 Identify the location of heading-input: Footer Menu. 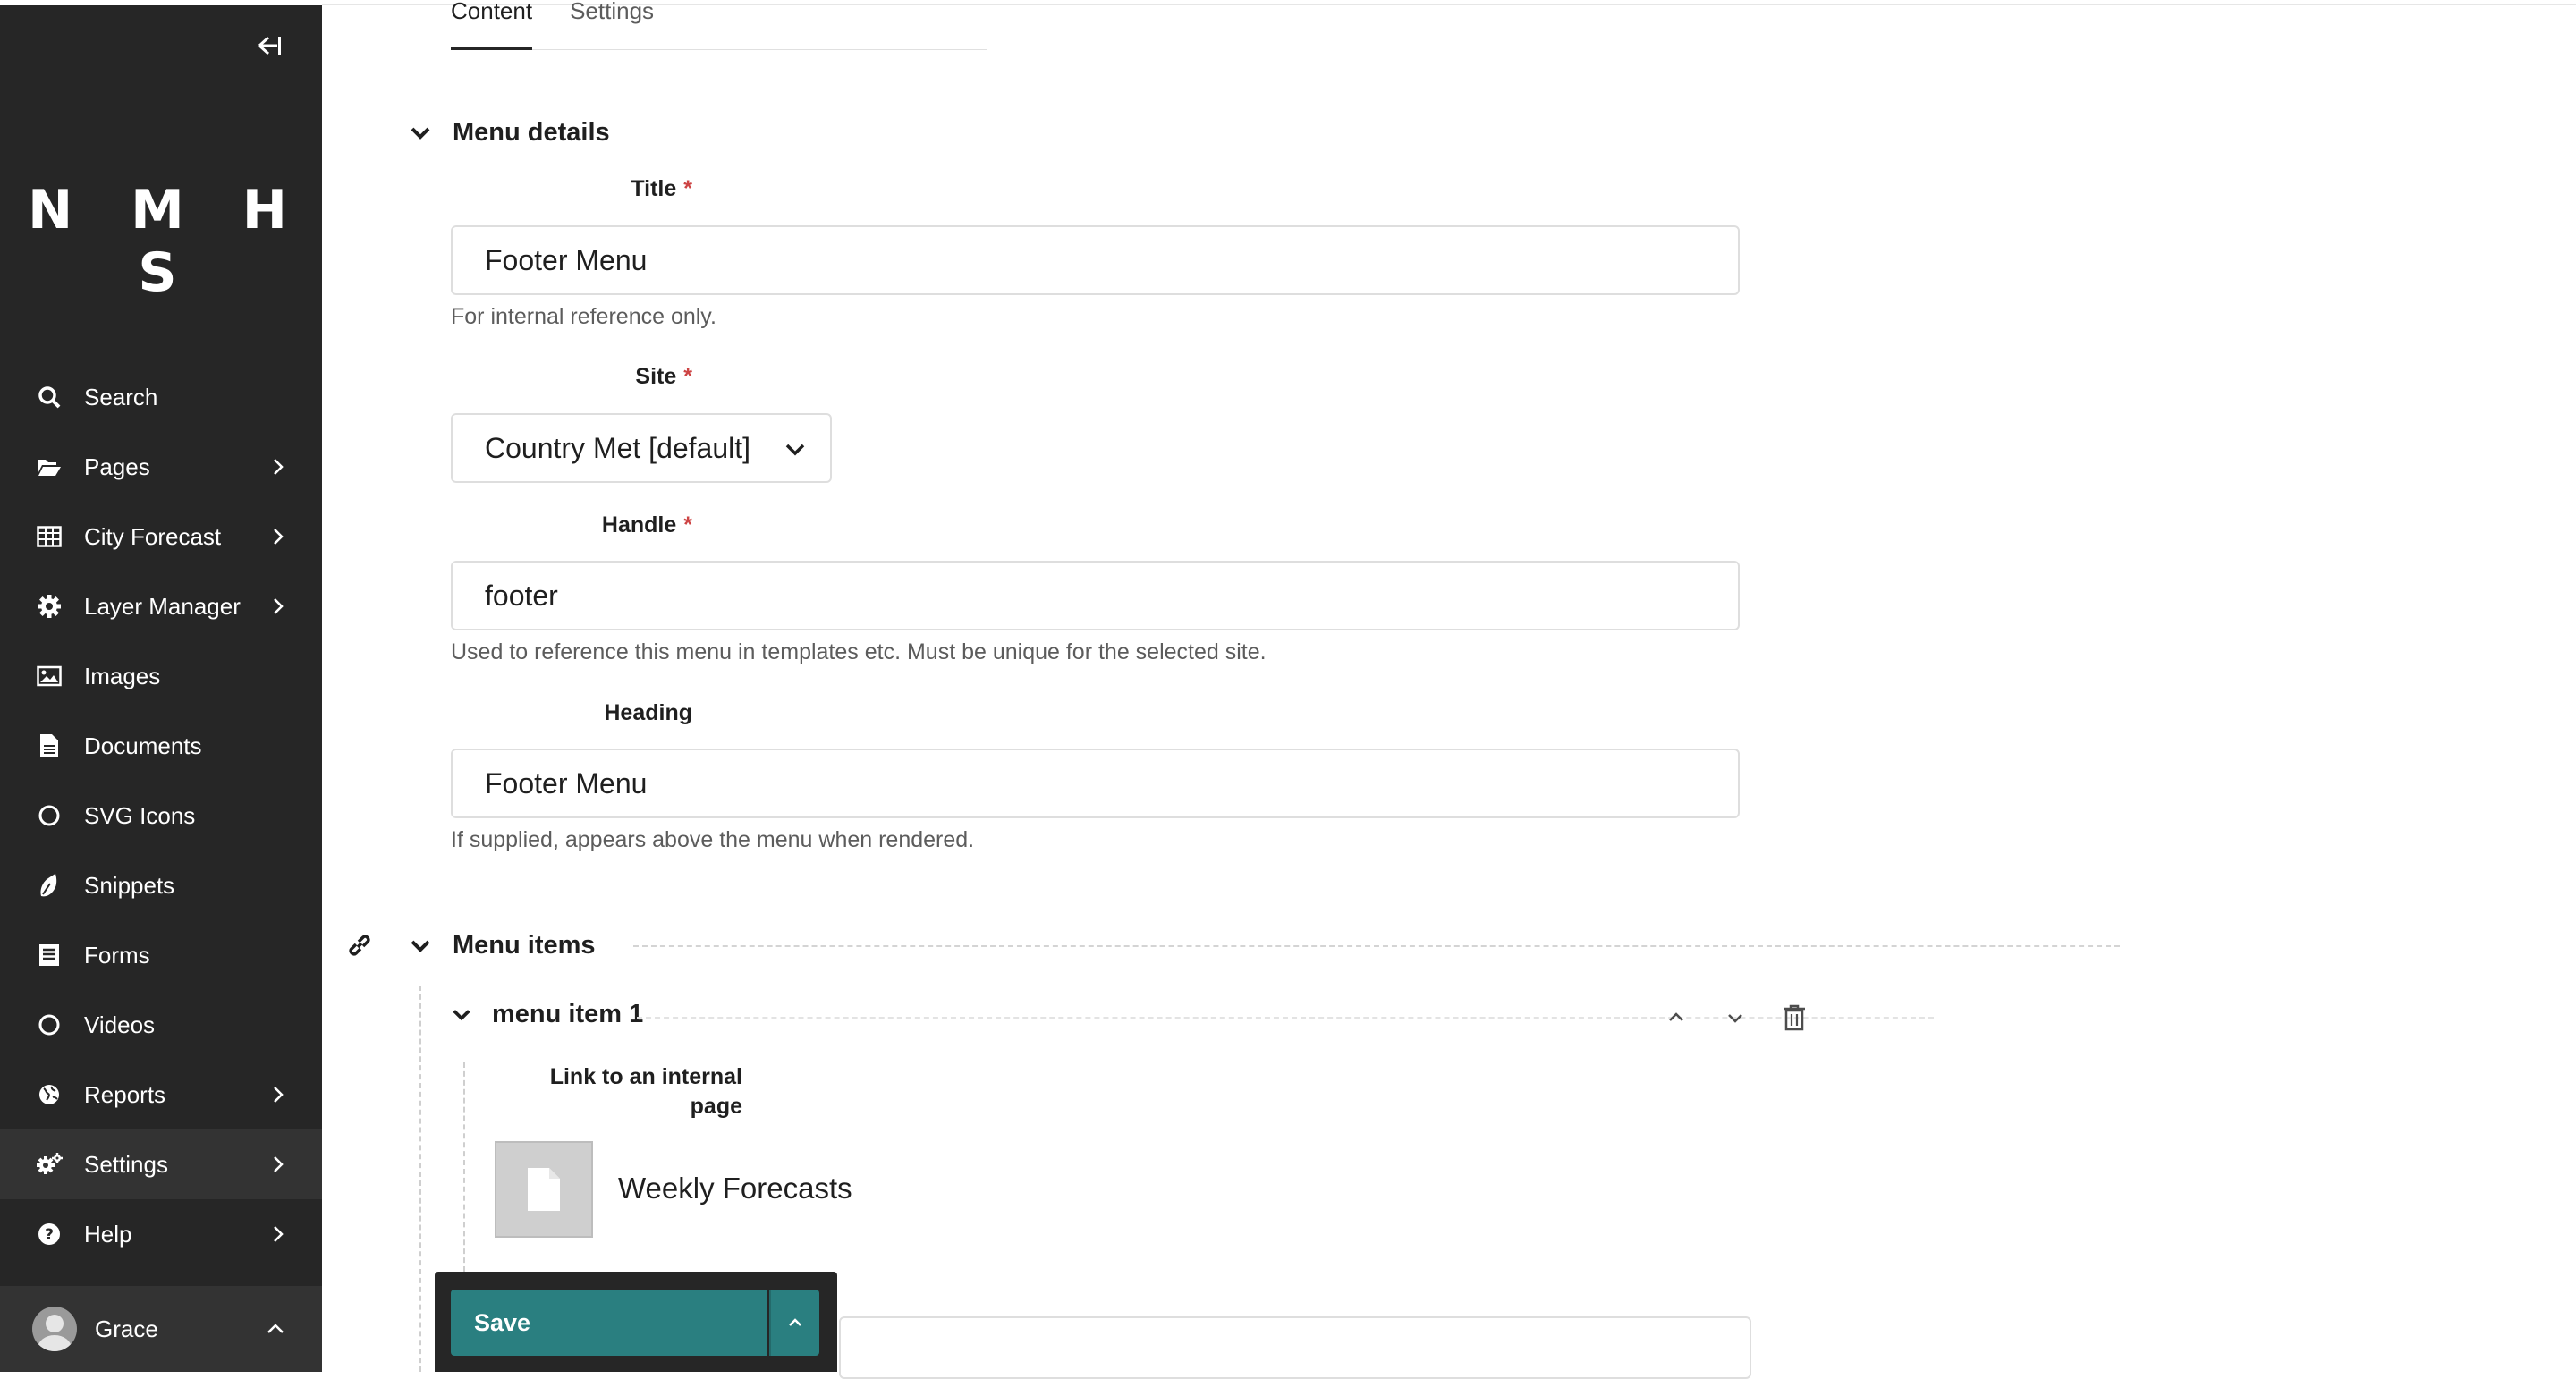
(1095, 783).